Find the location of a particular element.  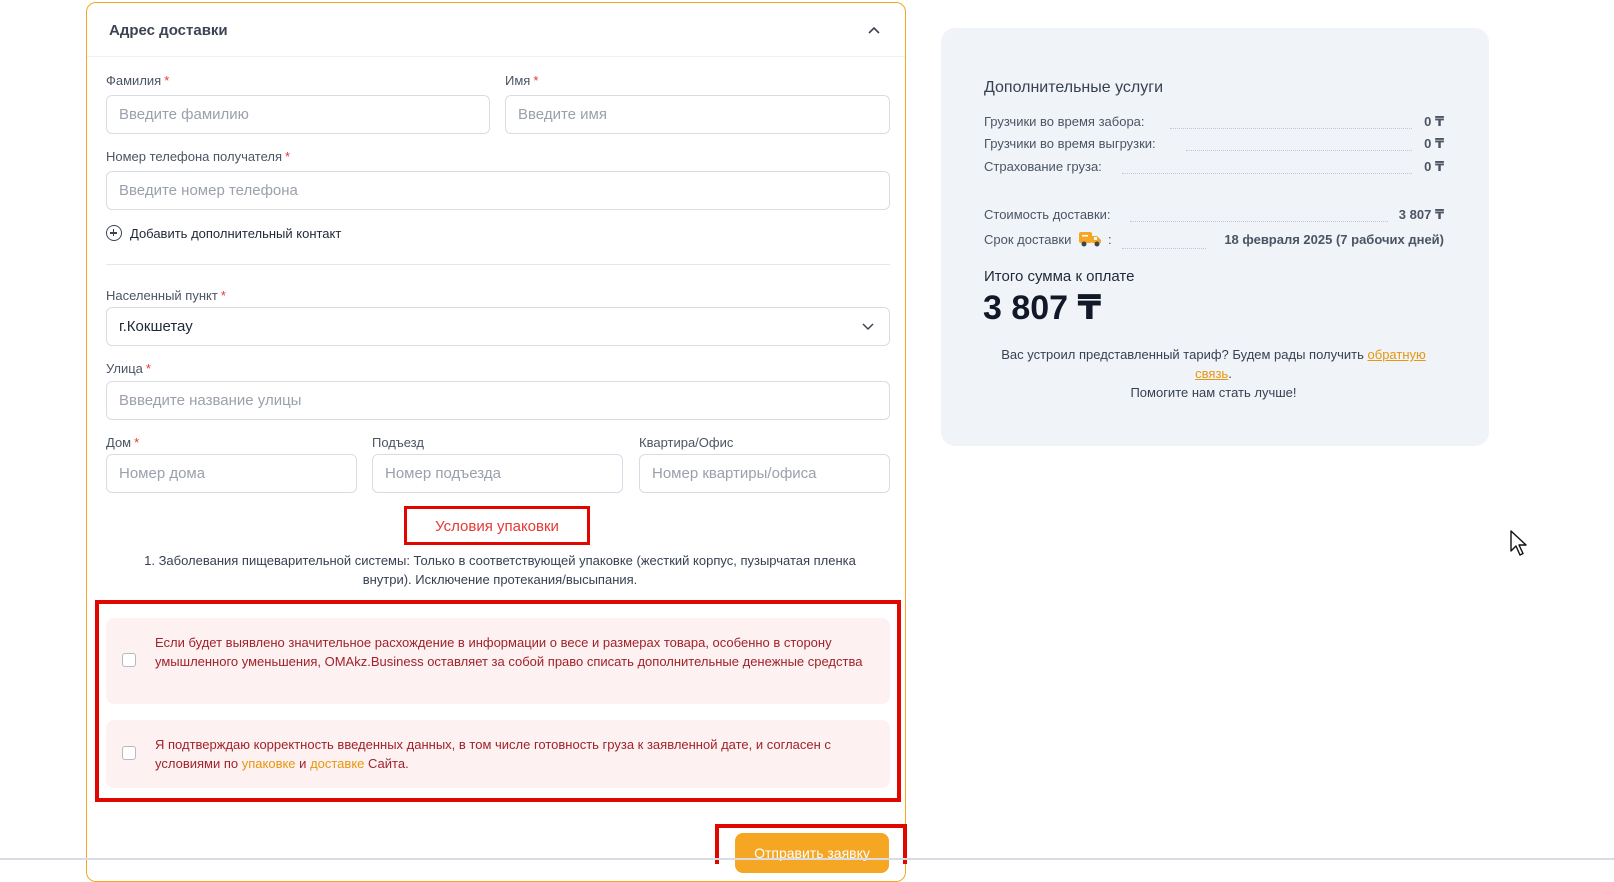

delivery-time-colon: : is located at coordinates (1110, 239).